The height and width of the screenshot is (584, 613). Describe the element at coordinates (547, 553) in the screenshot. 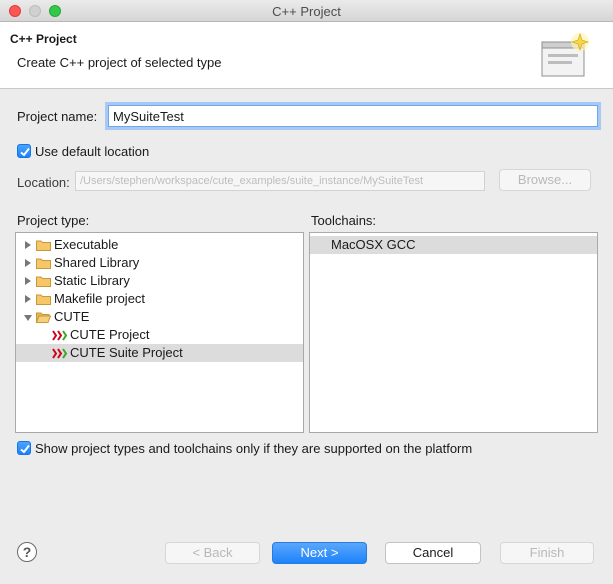

I see `finish-button: Finish` at that location.